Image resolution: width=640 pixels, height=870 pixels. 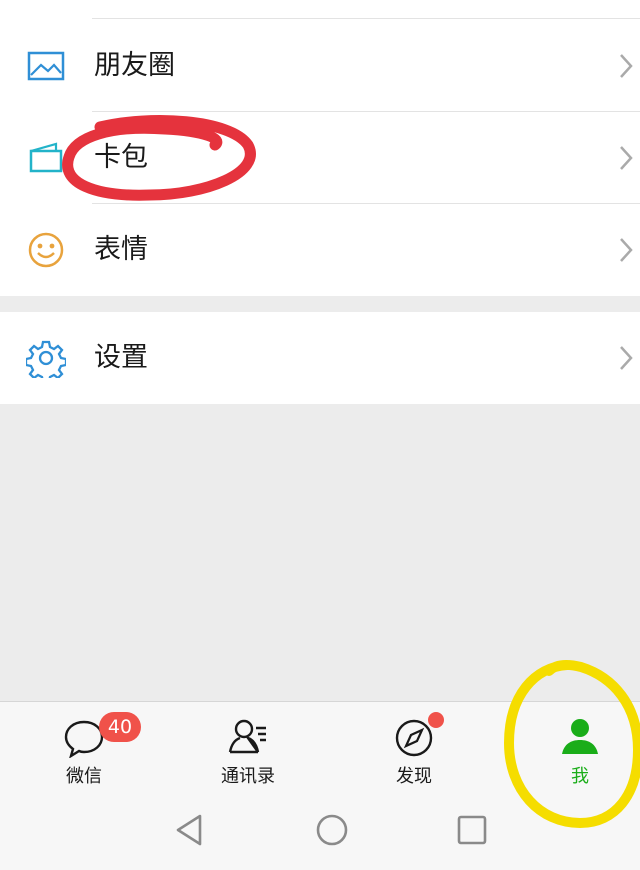 I want to click on yellow-annotation-circle, so click(x=572, y=743).